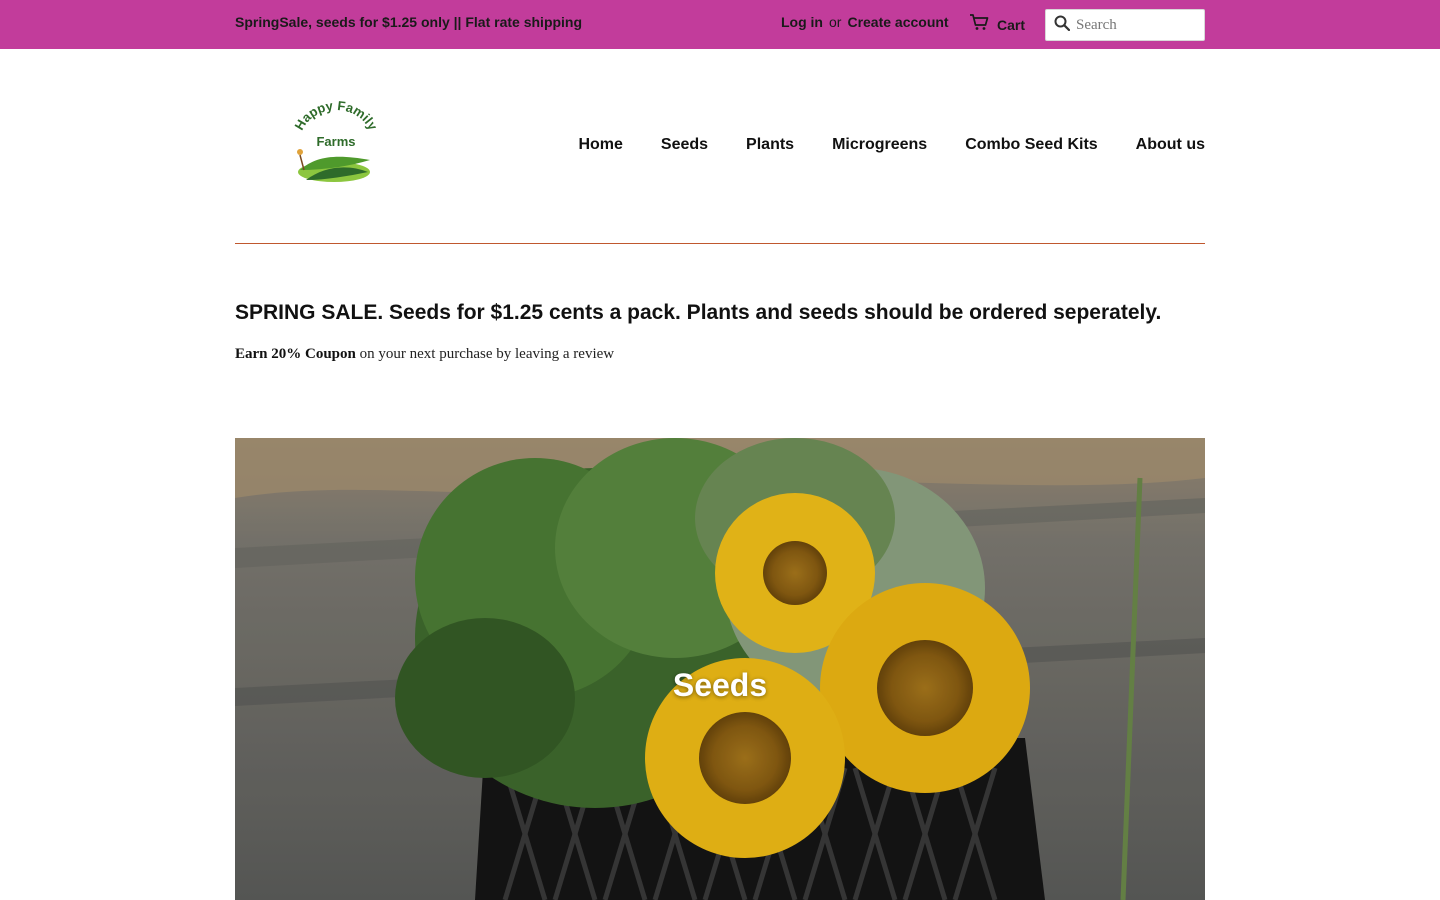  Describe the element at coordinates (879, 145) in the screenshot. I see `nav-microgreens: Microgreens` at that location.